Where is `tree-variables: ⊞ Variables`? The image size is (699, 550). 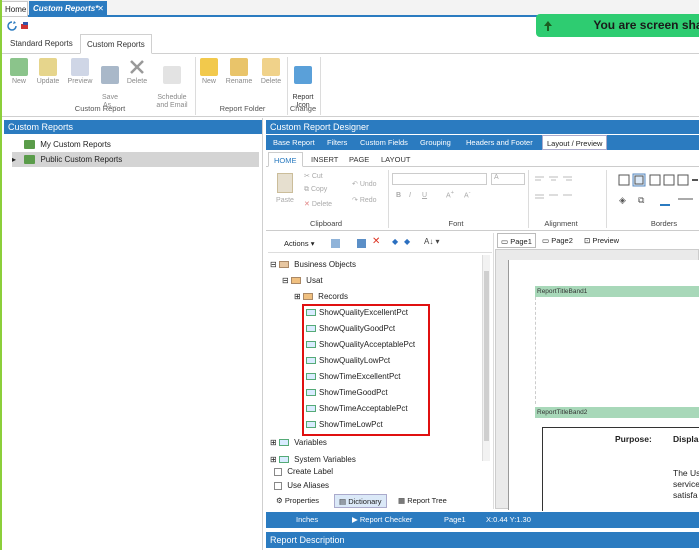
tree-variables: ⊞ Variables is located at coordinates (298, 442).